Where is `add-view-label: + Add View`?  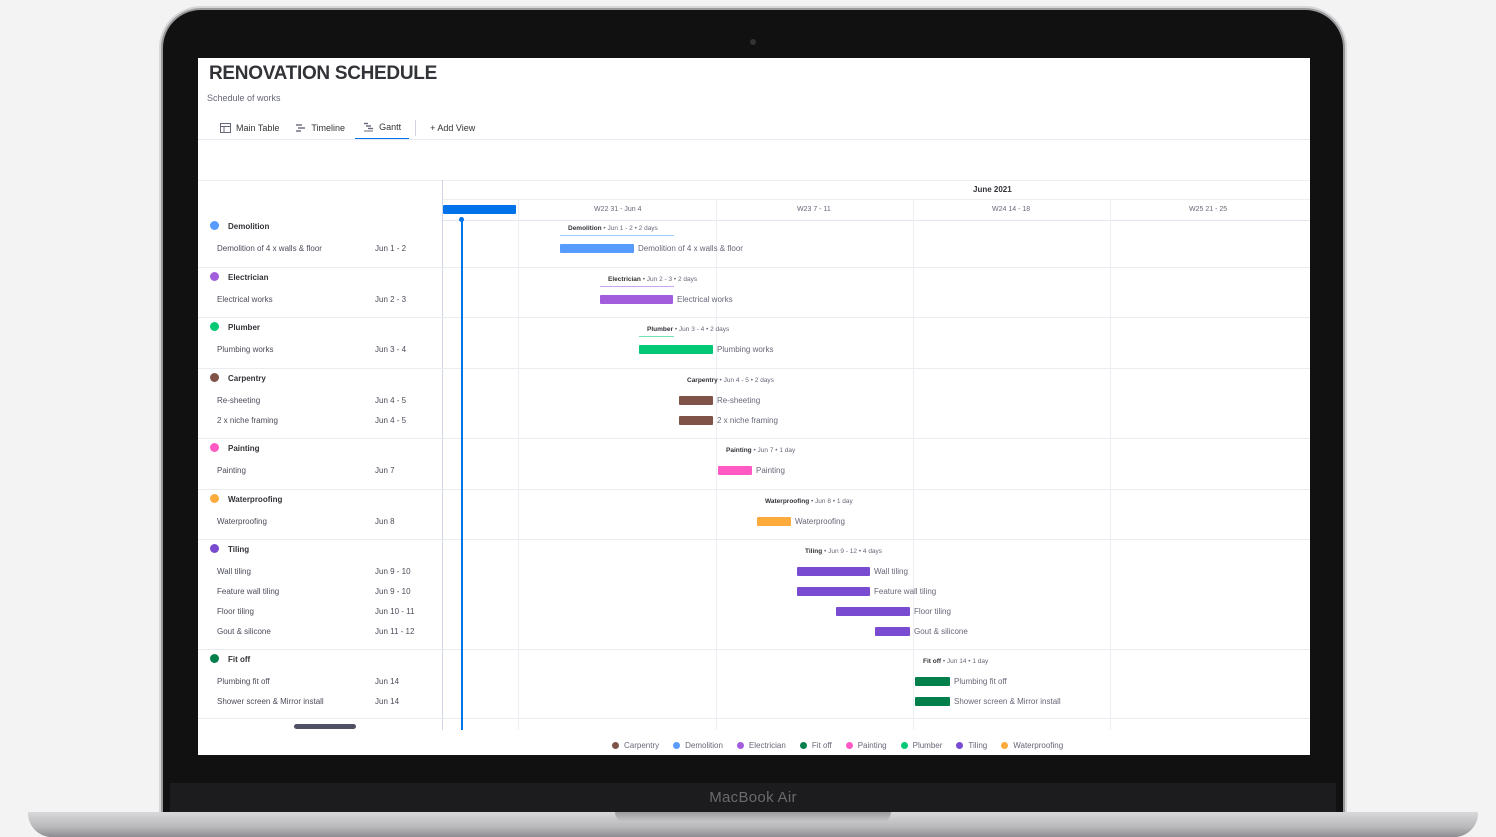 add-view-label: + Add View is located at coordinates (453, 128).